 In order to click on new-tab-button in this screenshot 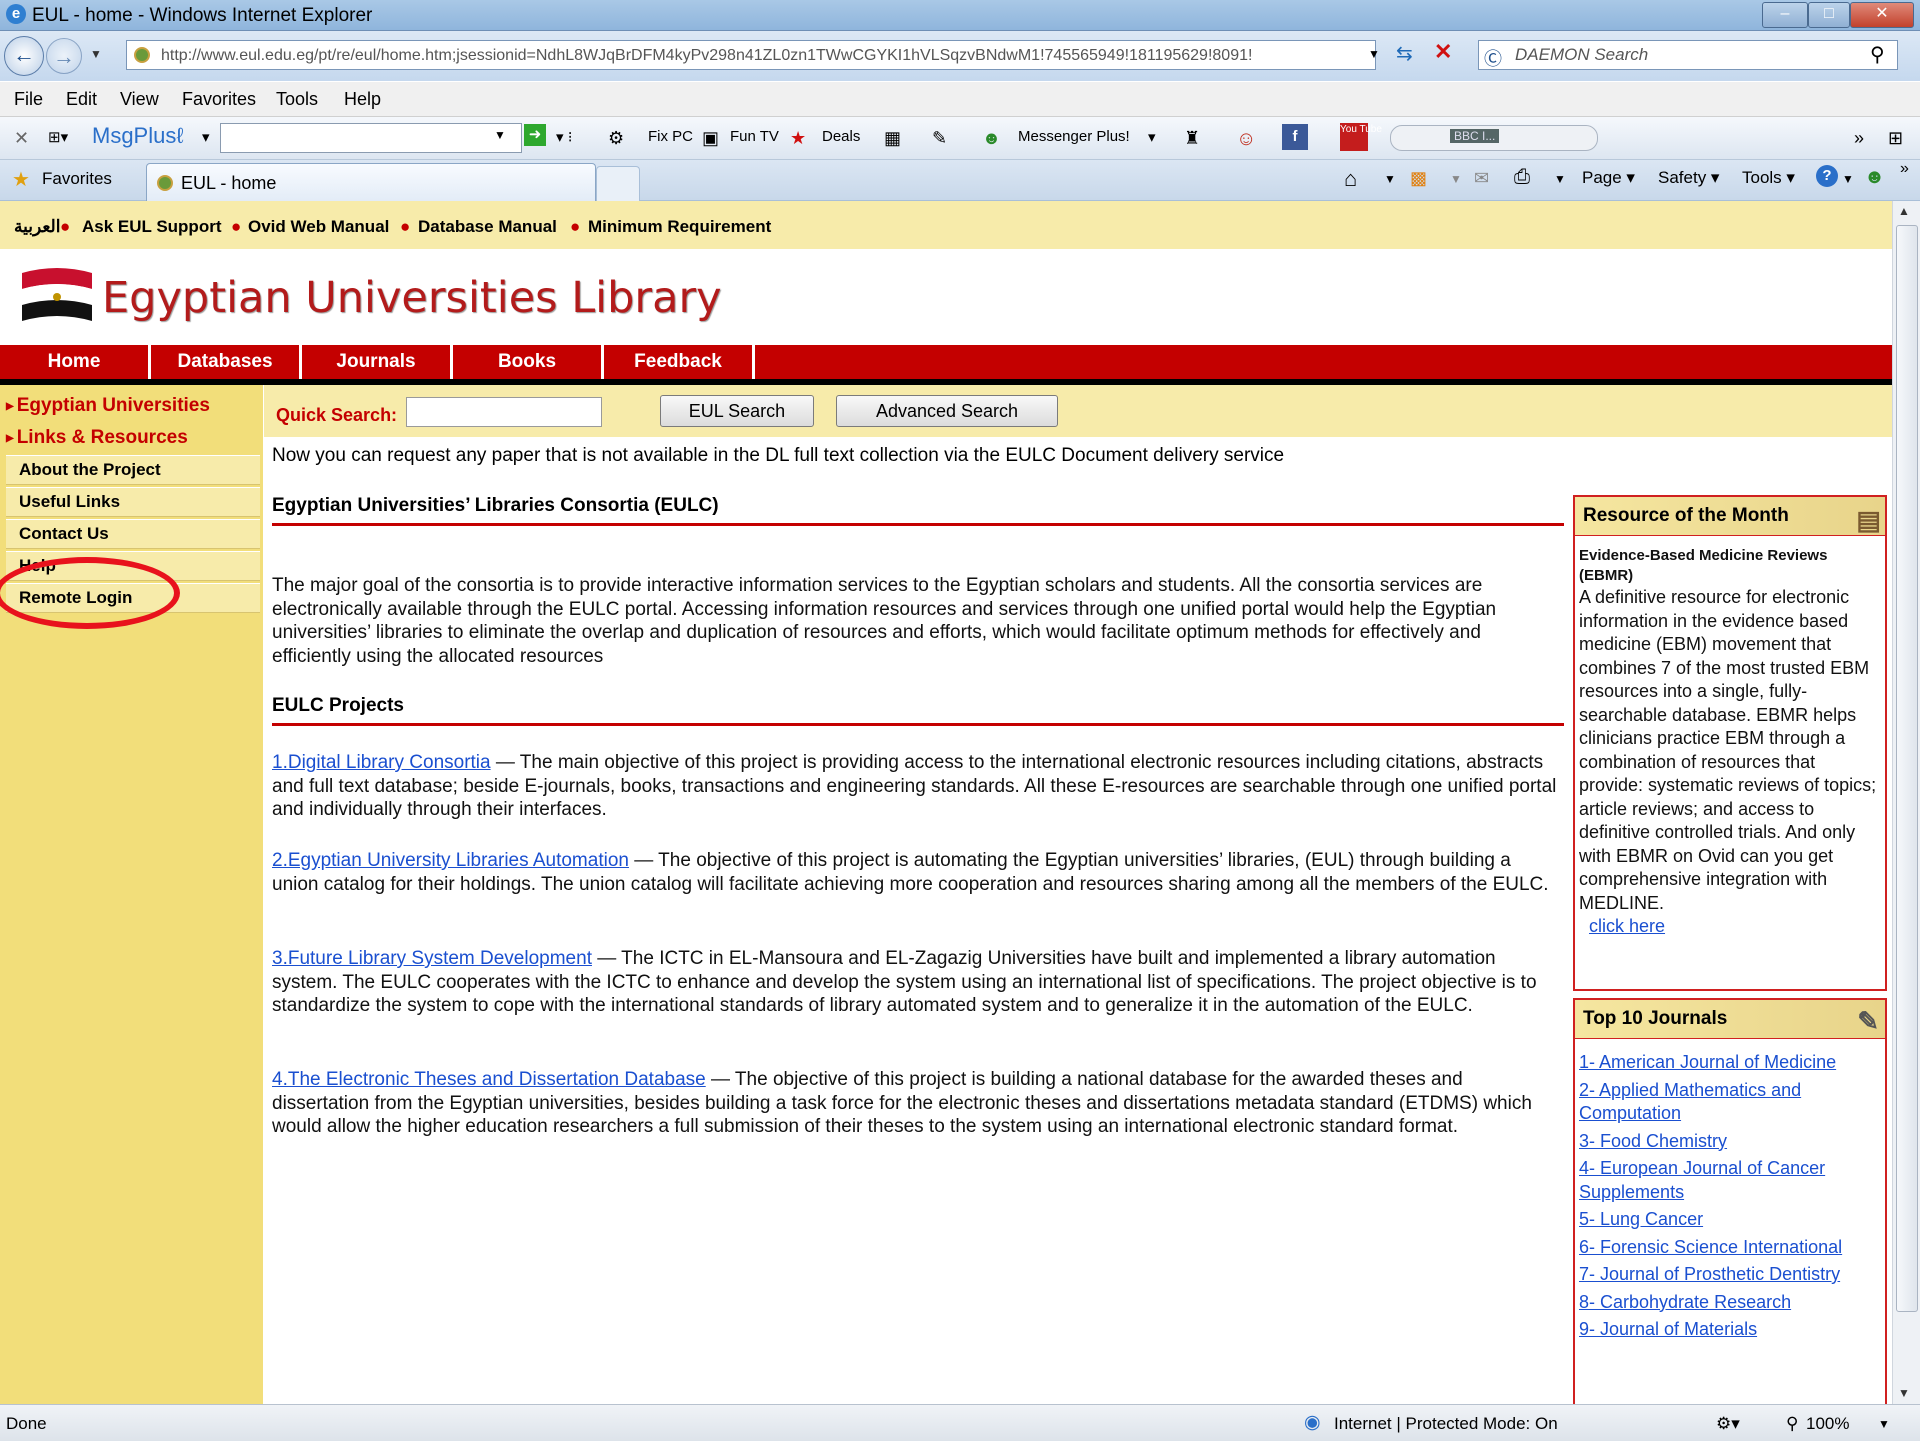, I will do `click(618, 183)`.